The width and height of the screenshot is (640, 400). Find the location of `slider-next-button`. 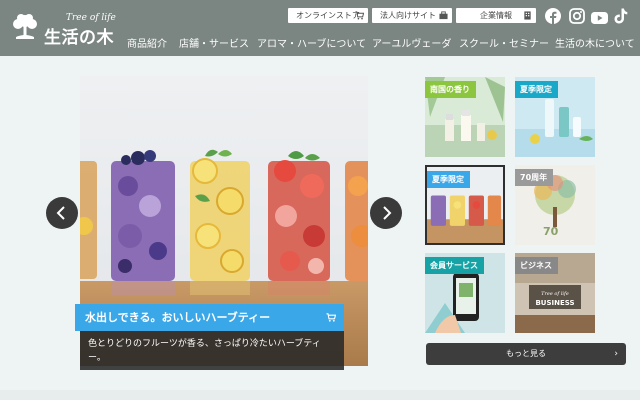

slider-next-button is located at coordinates (386, 213).